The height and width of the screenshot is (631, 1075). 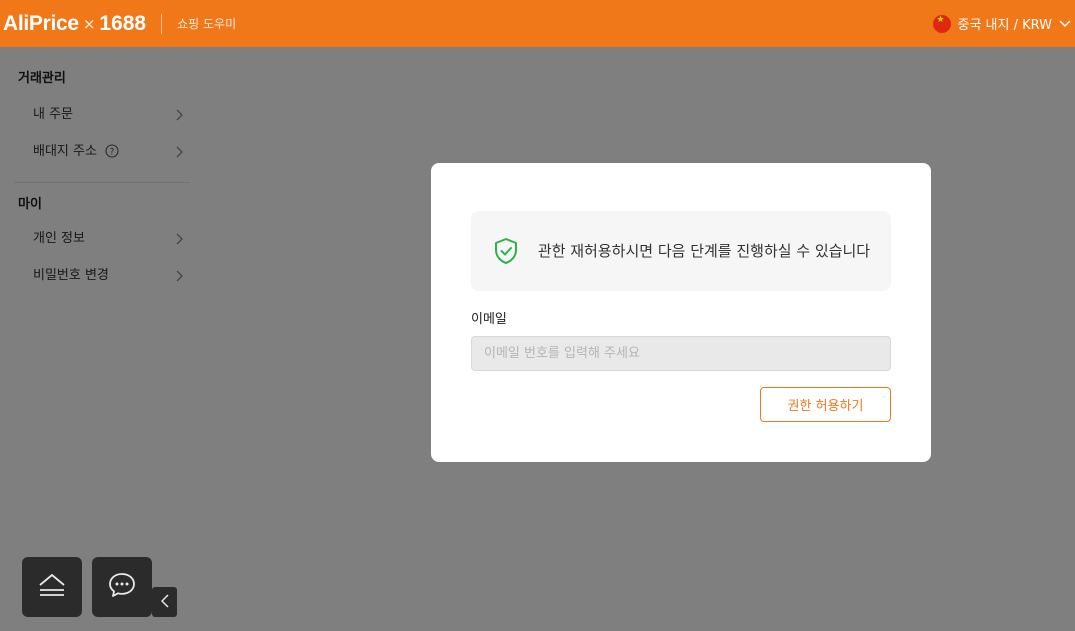 I want to click on notice-text: 관한 재허용하시면 다음 단계를 진행하실 수 있습니다, so click(x=704, y=250).